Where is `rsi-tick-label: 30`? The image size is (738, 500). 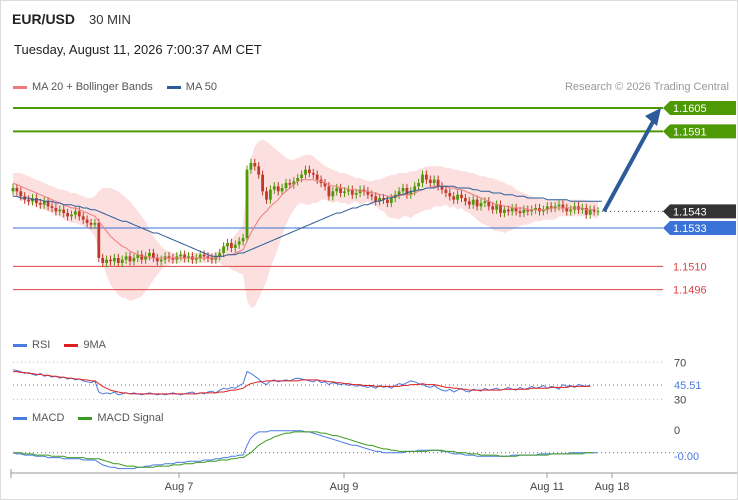 rsi-tick-label: 30 is located at coordinates (680, 400).